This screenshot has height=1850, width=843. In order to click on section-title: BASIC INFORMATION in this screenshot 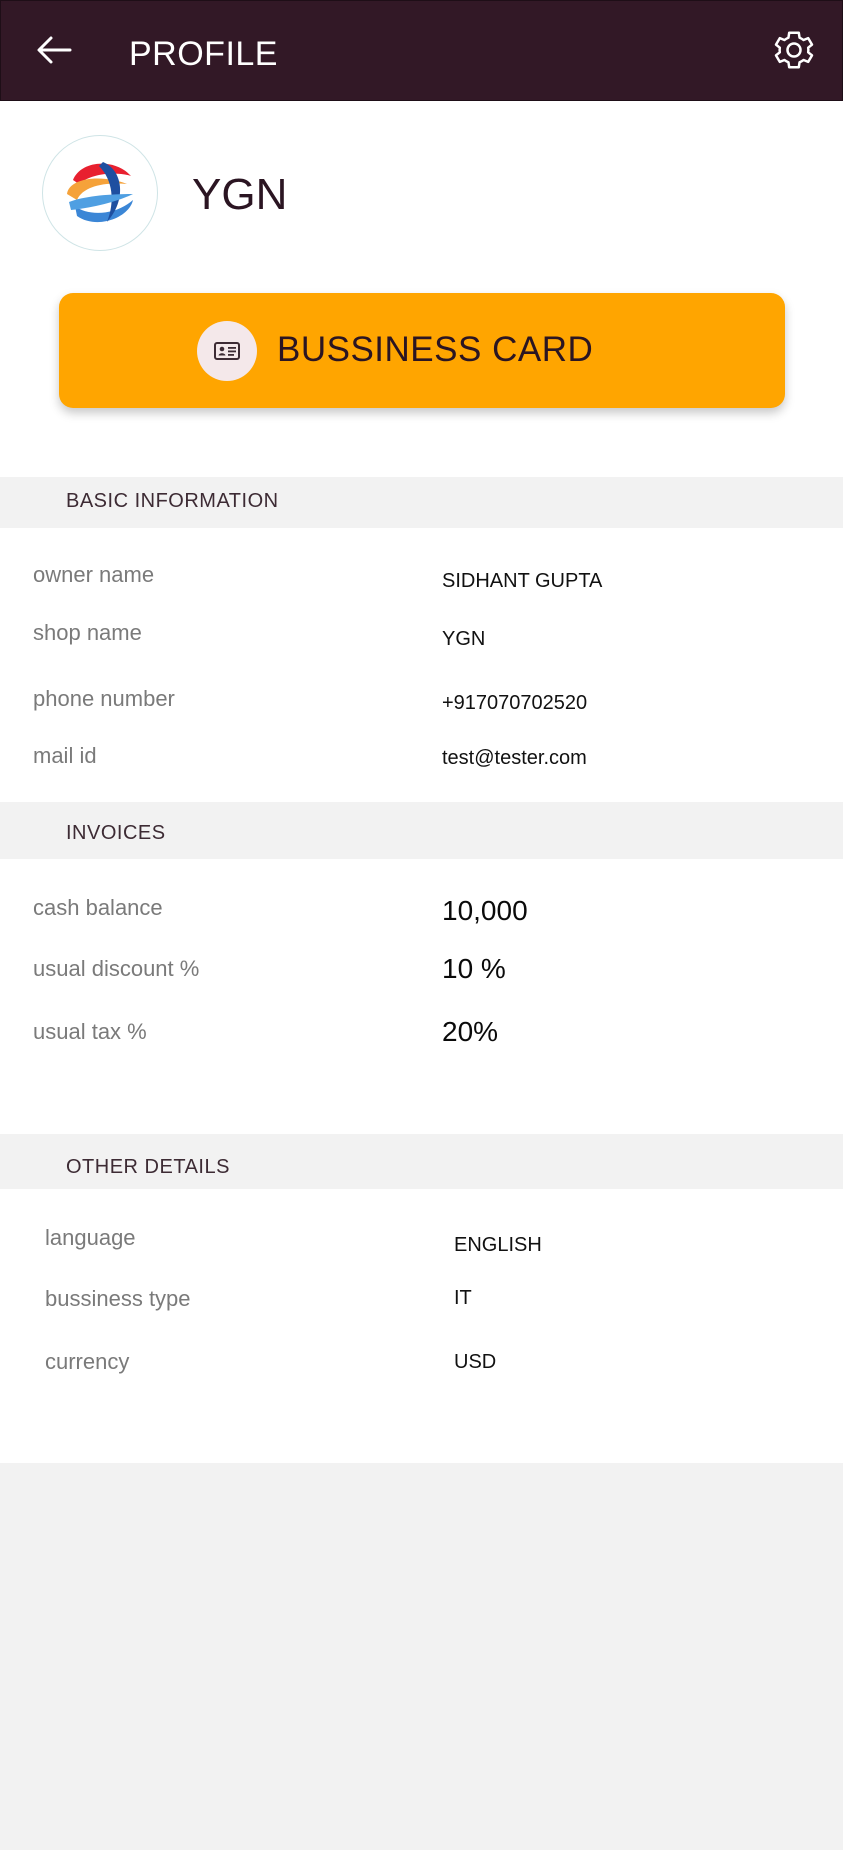, I will do `click(172, 501)`.